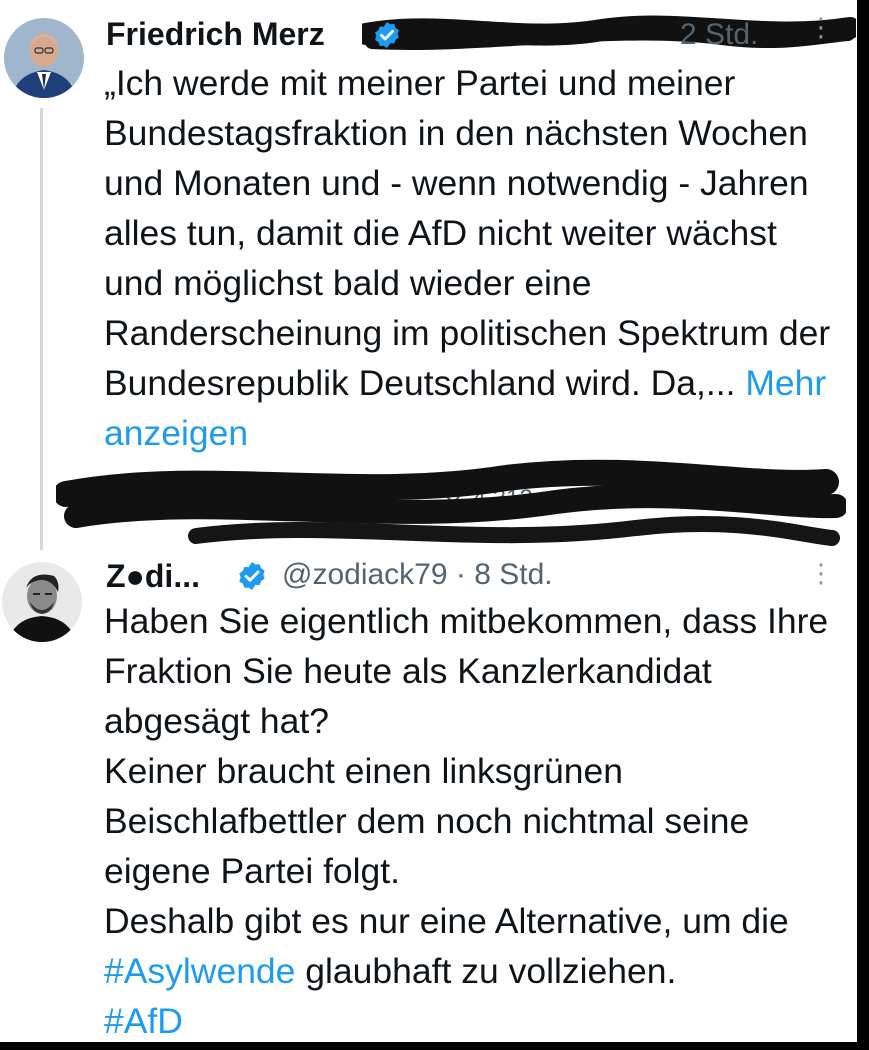 Image resolution: width=869 pixels, height=1050 pixels. What do you see at coordinates (215, 34) in the screenshot?
I see `author-name: Friedrich Merz` at bounding box center [215, 34].